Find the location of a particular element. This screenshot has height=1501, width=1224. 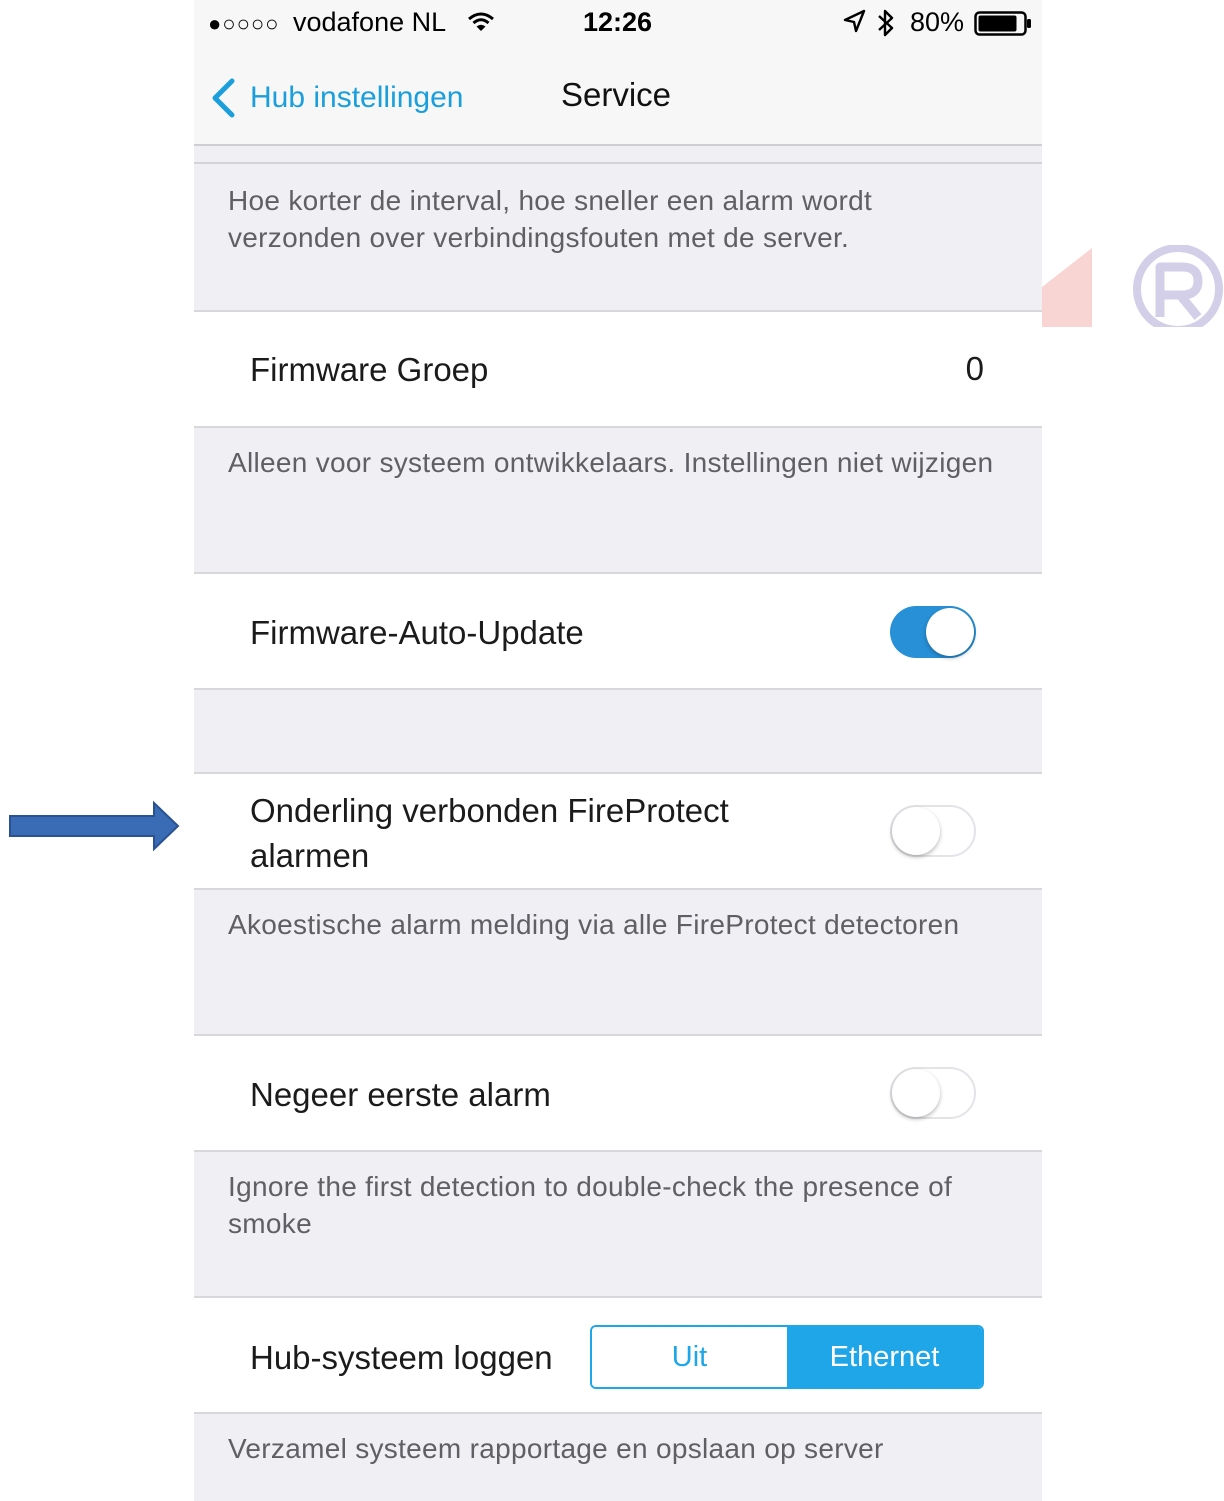

annotation-arrow-icon is located at coordinates (94, 826).